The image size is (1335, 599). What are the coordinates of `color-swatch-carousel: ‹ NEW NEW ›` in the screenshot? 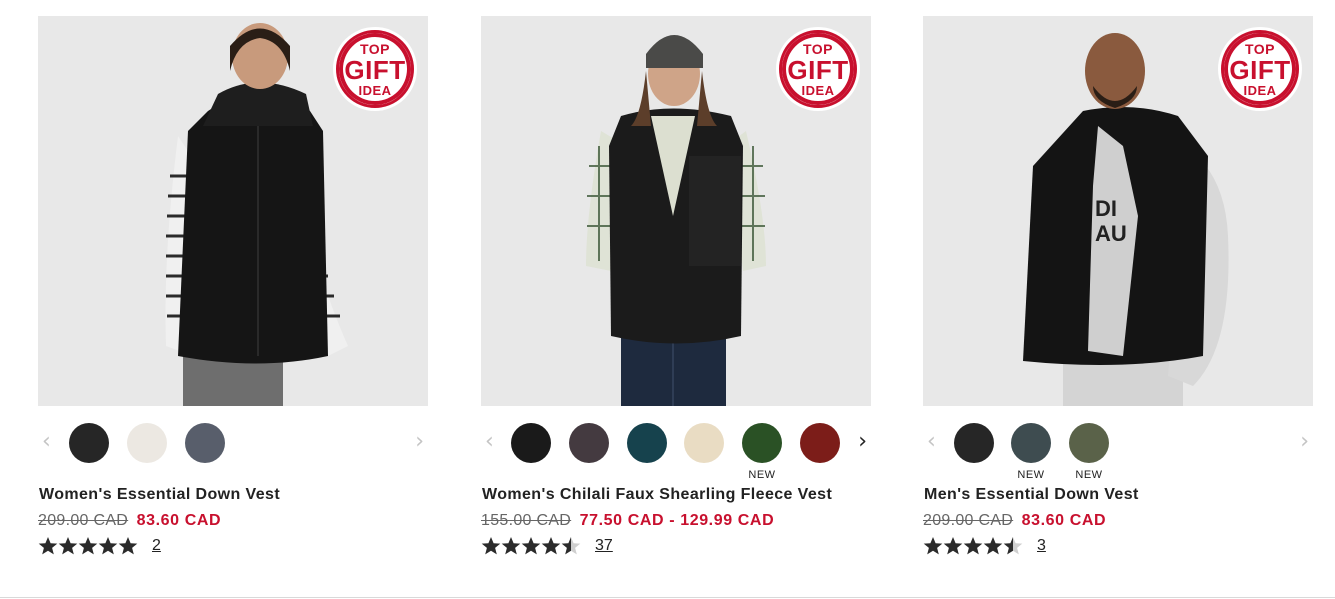 It's located at (1118, 443).